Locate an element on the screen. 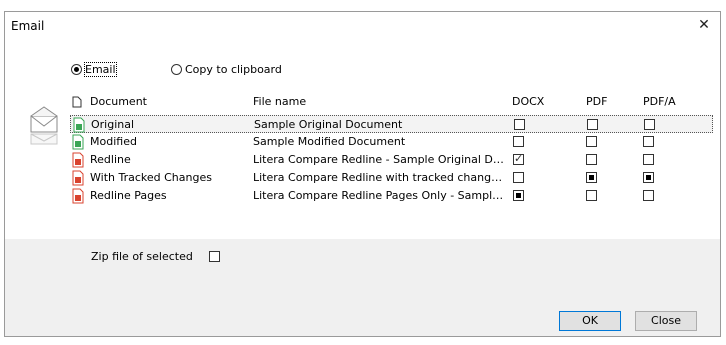 The height and width of the screenshot is (345, 726). envelope-icon is located at coordinates (44, 125).